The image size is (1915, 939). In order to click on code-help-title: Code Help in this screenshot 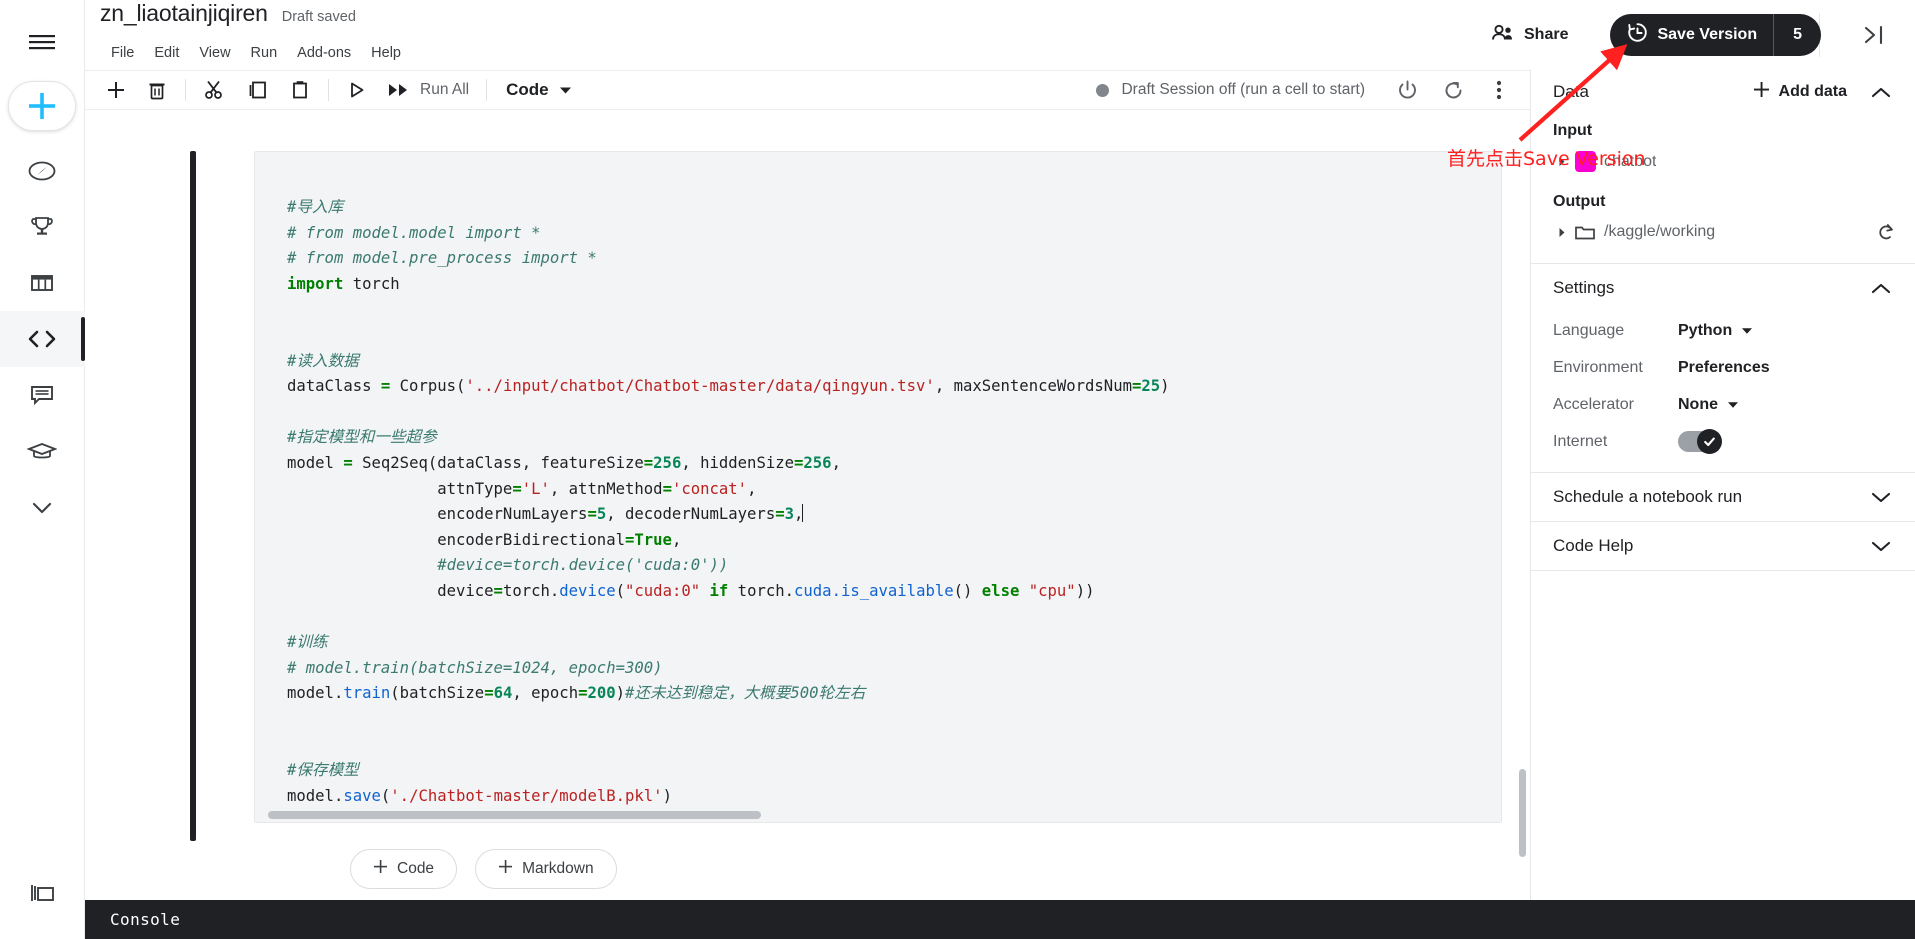, I will do `click(1593, 545)`.